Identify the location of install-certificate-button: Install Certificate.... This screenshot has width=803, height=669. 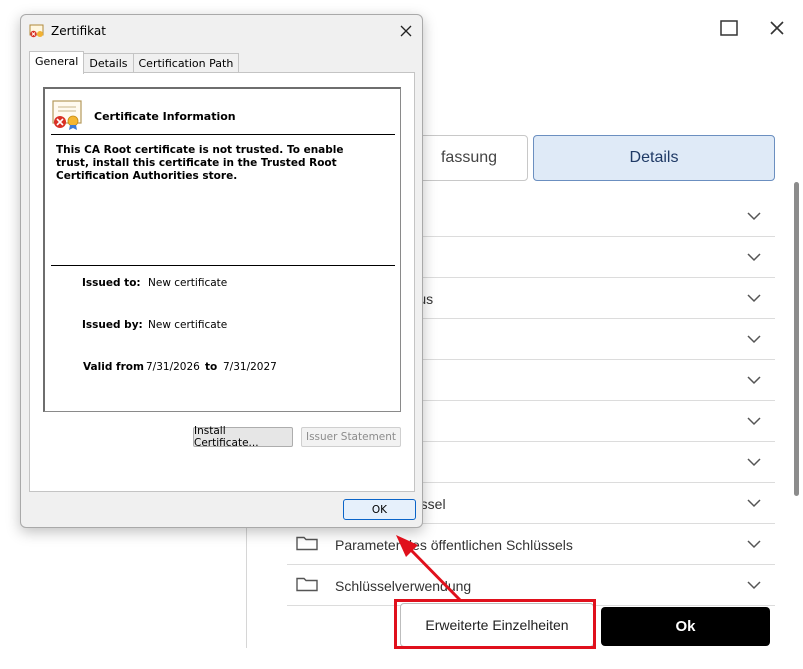
(243, 437).